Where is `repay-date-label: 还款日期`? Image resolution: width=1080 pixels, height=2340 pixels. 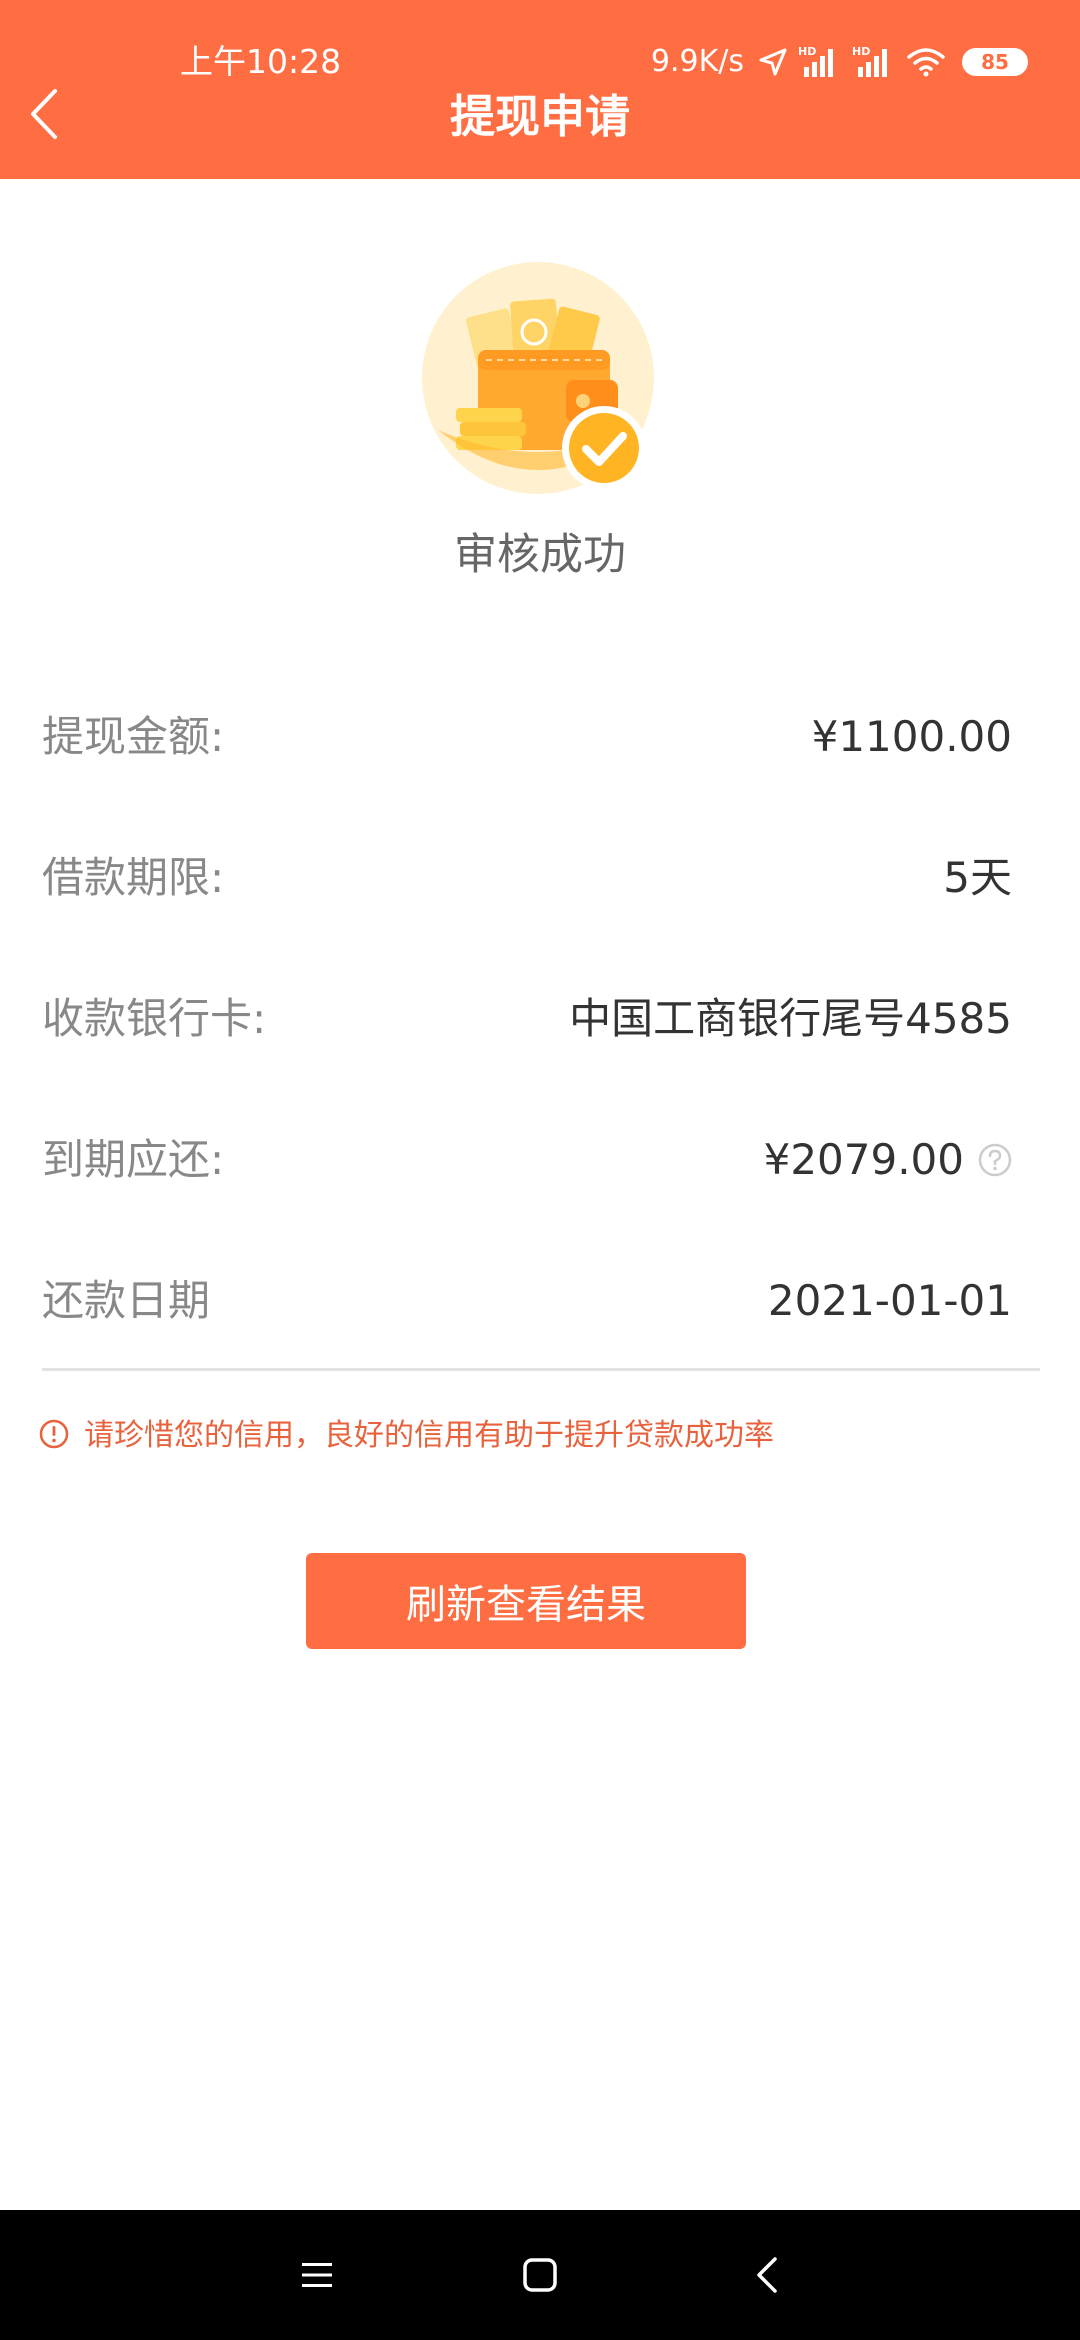
repay-date-label: 还款日期 is located at coordinates (126, 1300).